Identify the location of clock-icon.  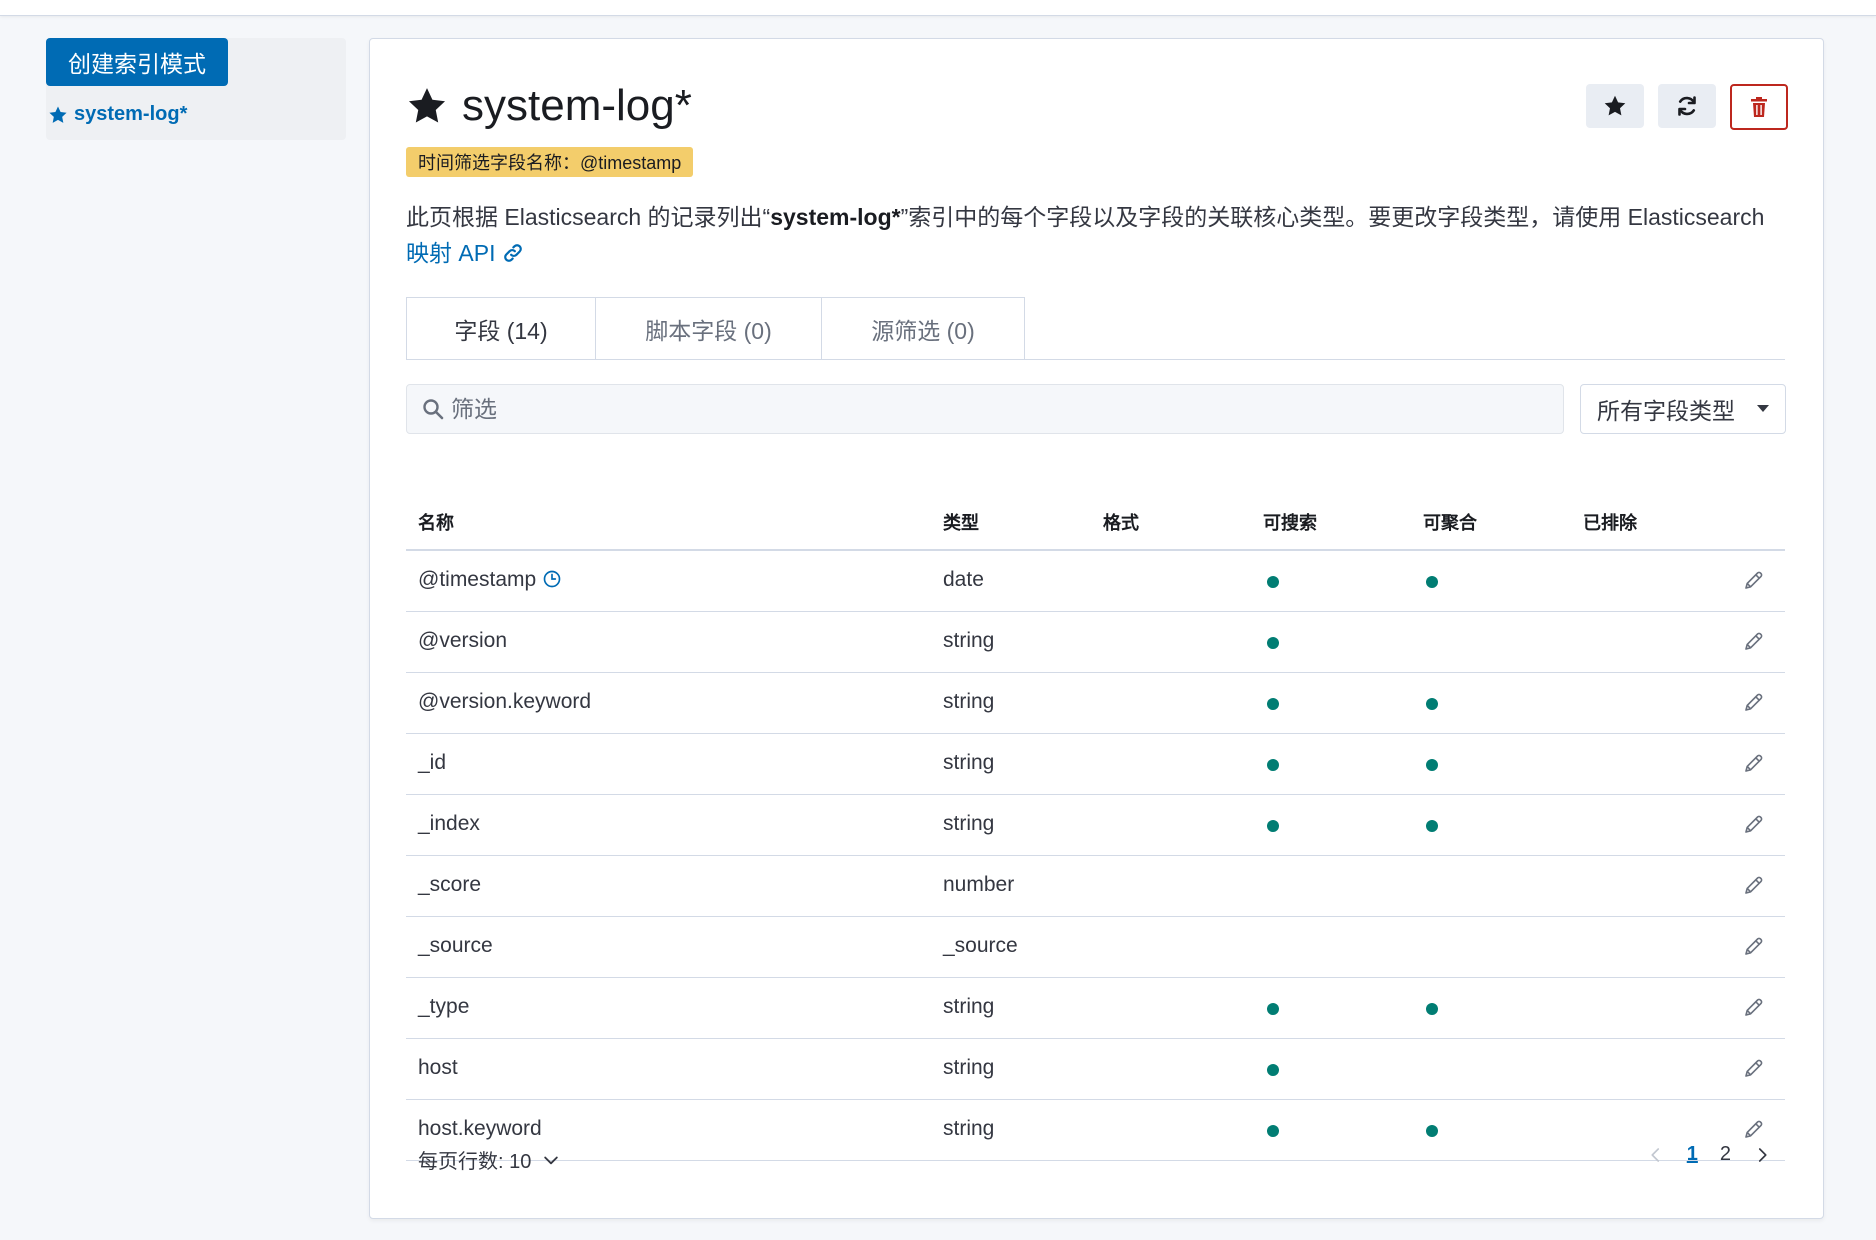
(552, 579).